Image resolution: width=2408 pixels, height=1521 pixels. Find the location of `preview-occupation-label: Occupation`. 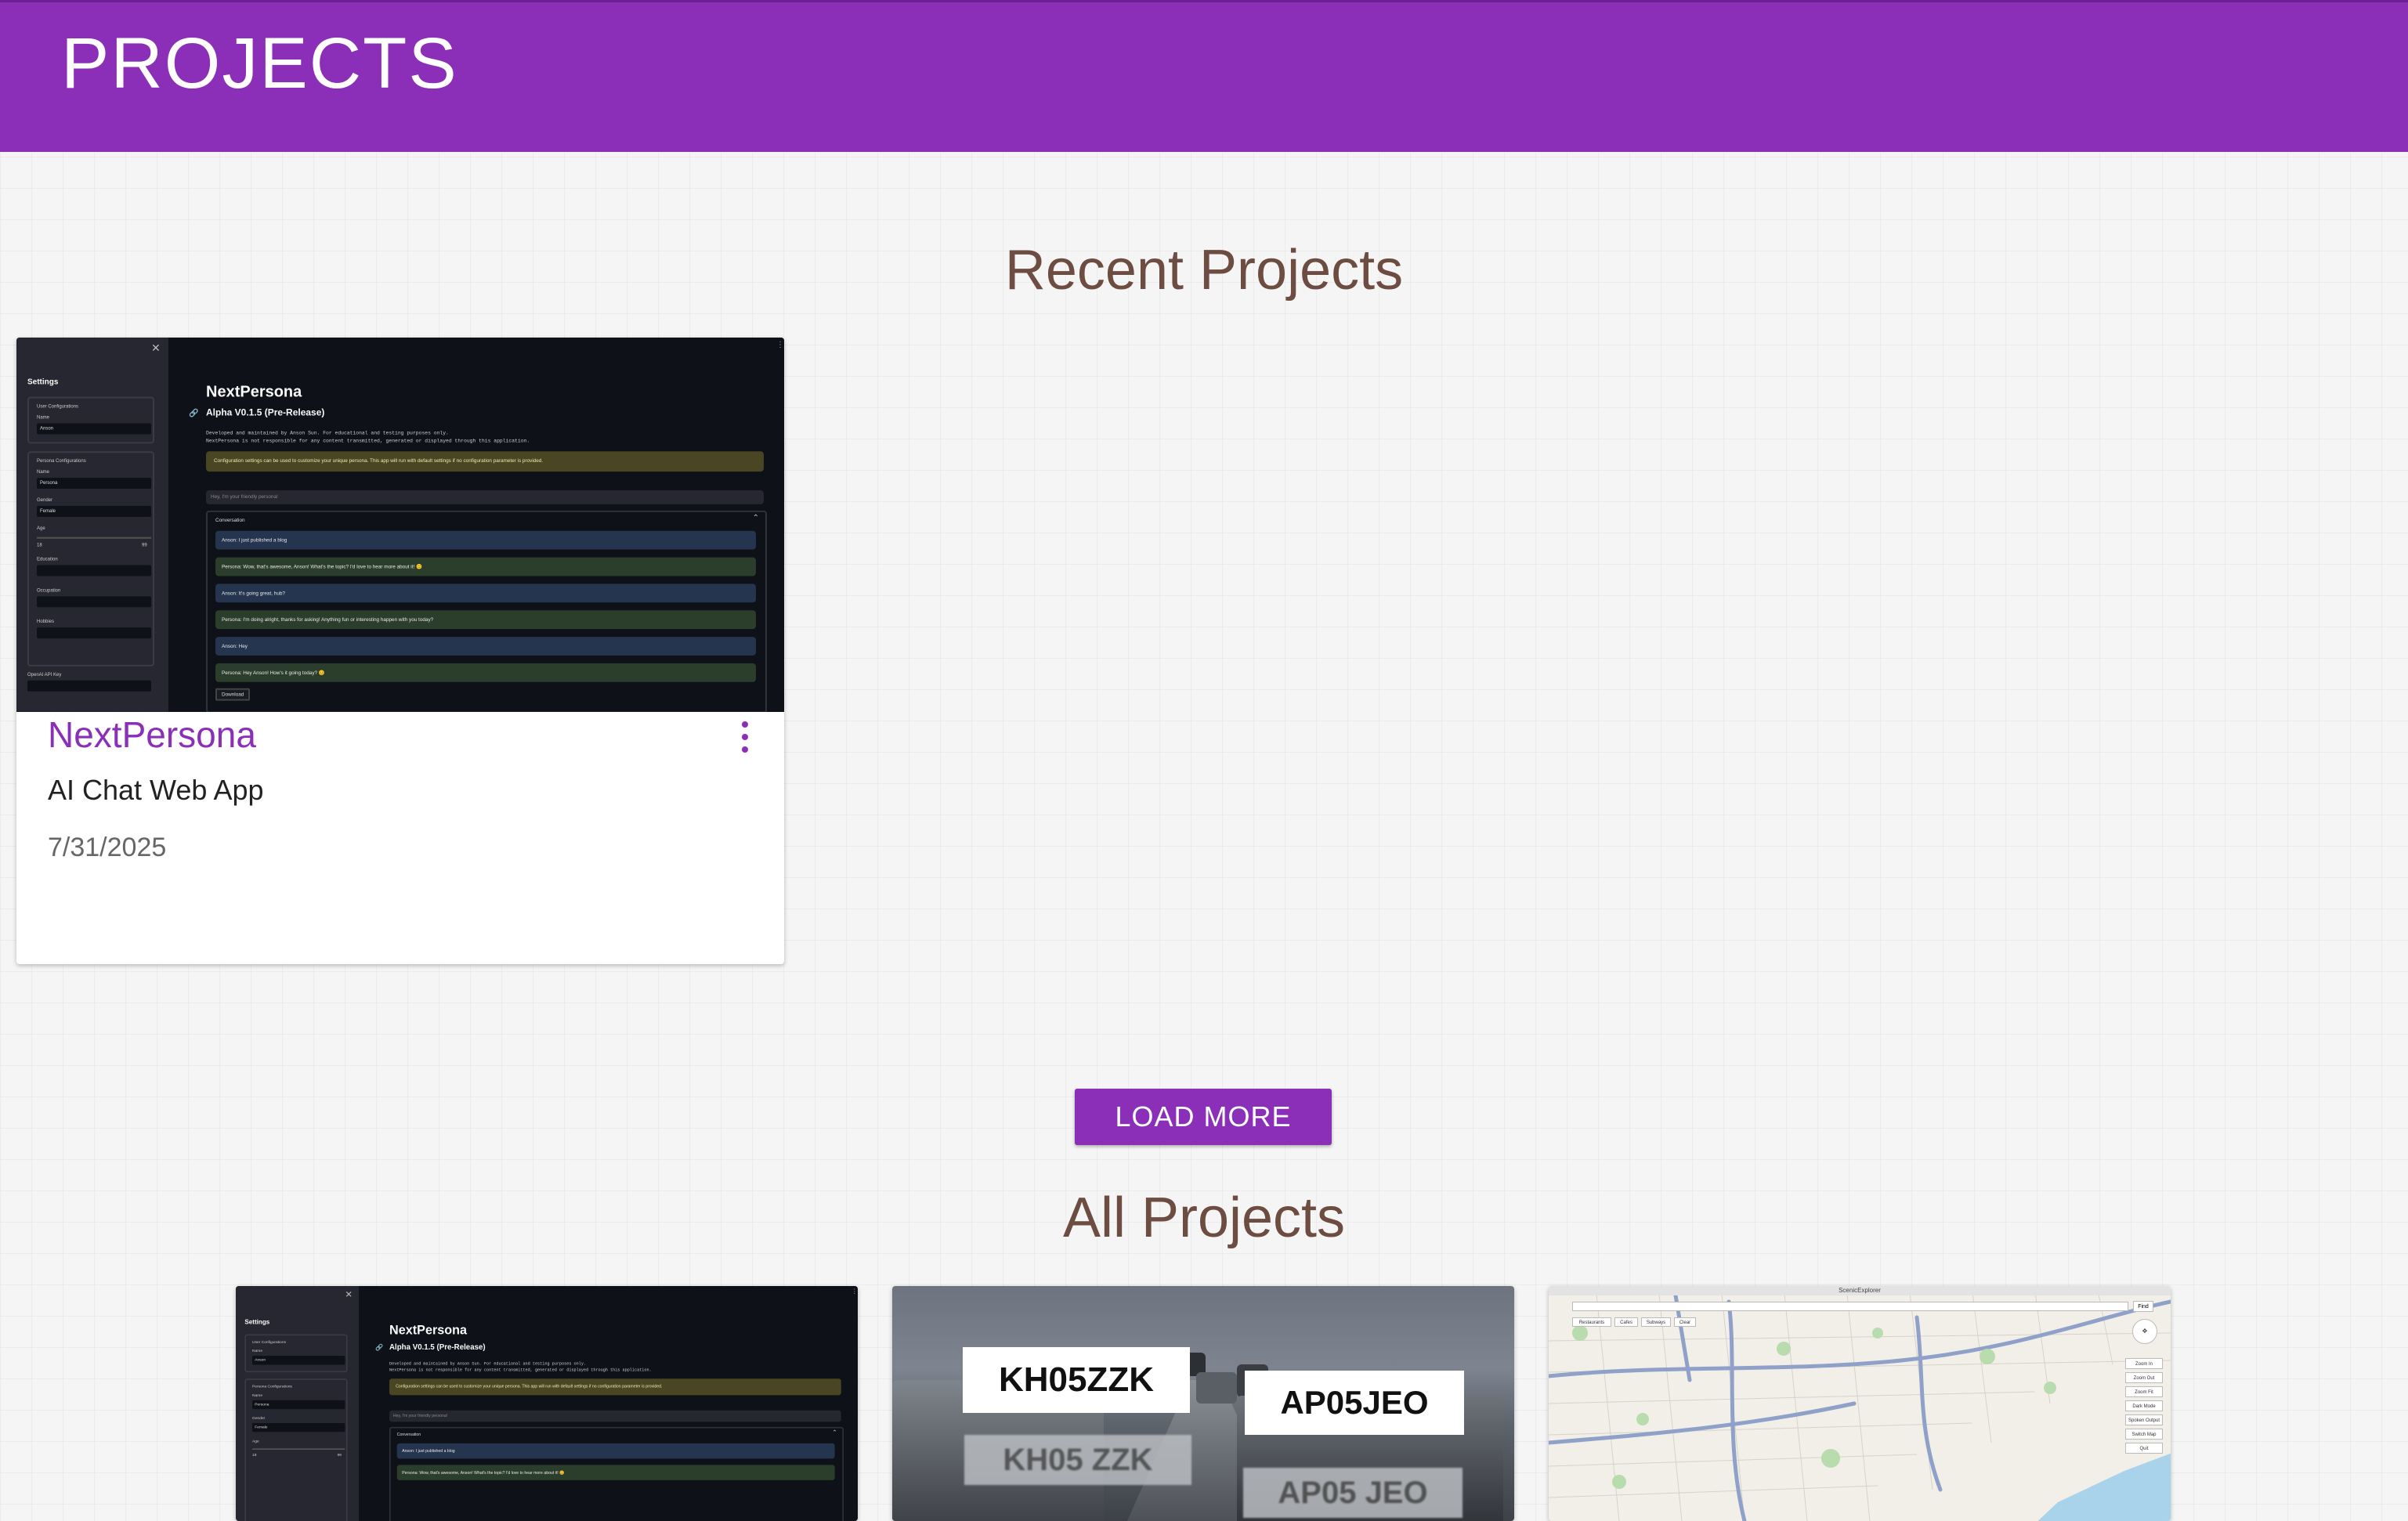

preview-occupation-label: Occupation is located at coordinates (49, 590).